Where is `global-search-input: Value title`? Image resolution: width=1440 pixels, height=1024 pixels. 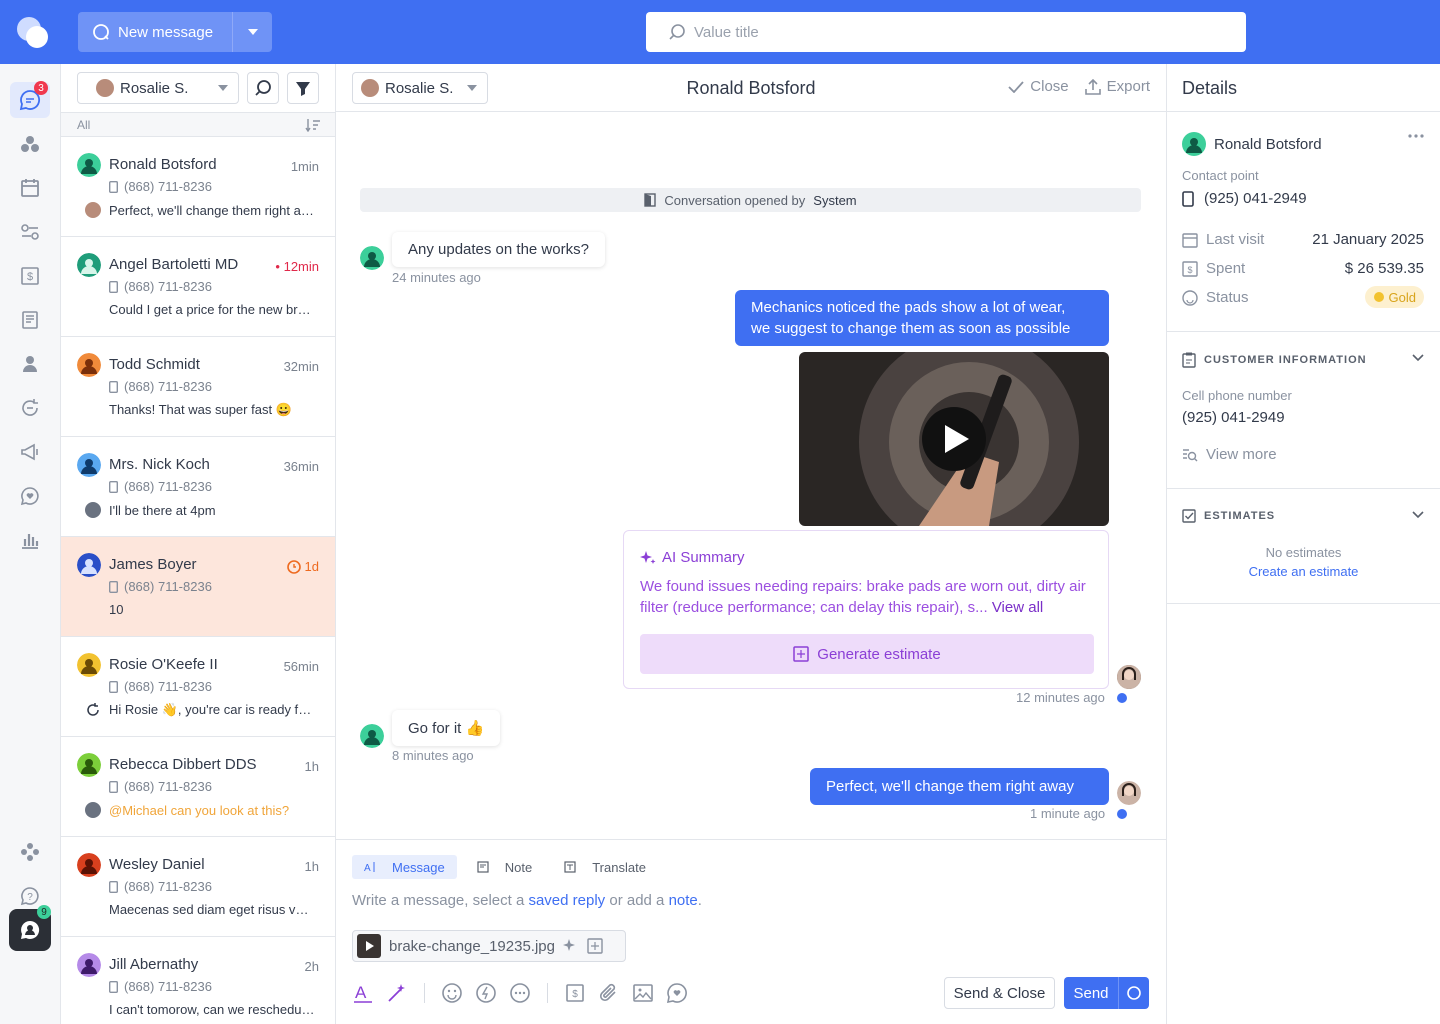 global-search-input: Value title is located at coordinates (946, 32).